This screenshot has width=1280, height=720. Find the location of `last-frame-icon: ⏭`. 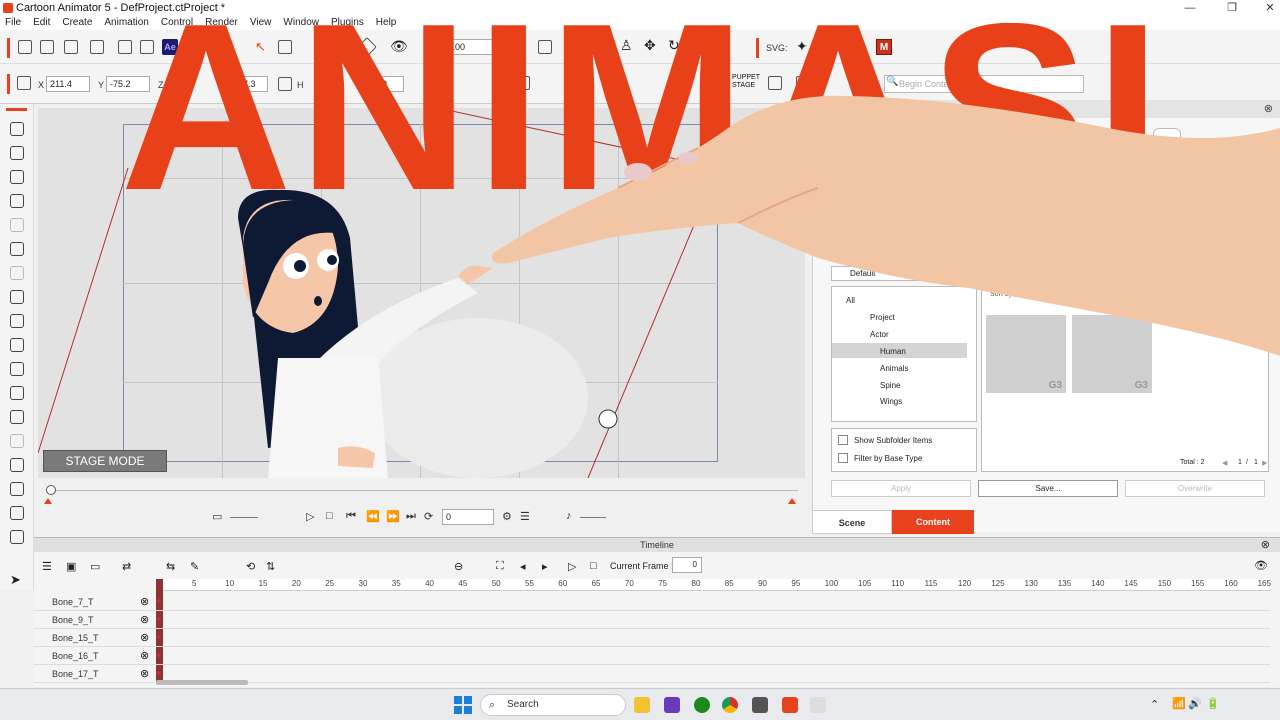

last-frame-icon: ⏭ is located at coordinates (411, 516).